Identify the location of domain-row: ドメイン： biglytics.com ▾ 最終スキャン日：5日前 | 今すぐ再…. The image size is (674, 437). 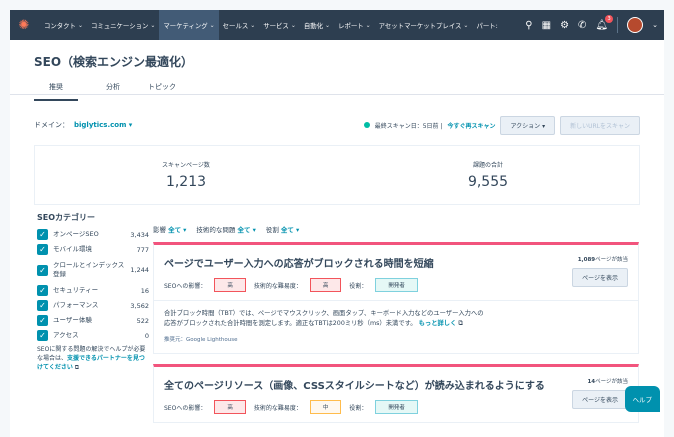
(337, 125).